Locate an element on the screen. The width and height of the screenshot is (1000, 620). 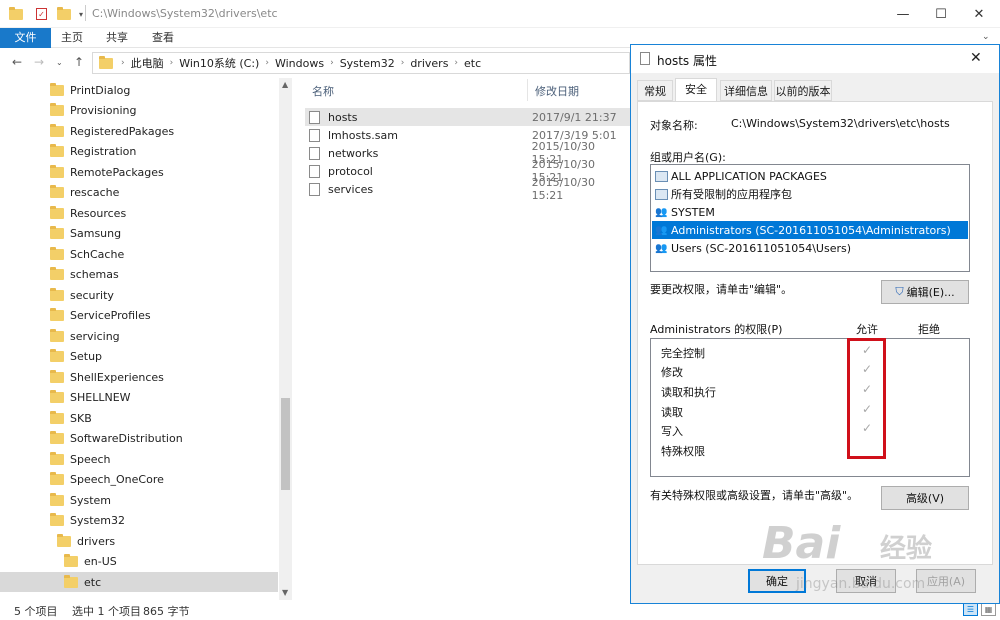
new-folder-icon is located at coordinates (64, 14).